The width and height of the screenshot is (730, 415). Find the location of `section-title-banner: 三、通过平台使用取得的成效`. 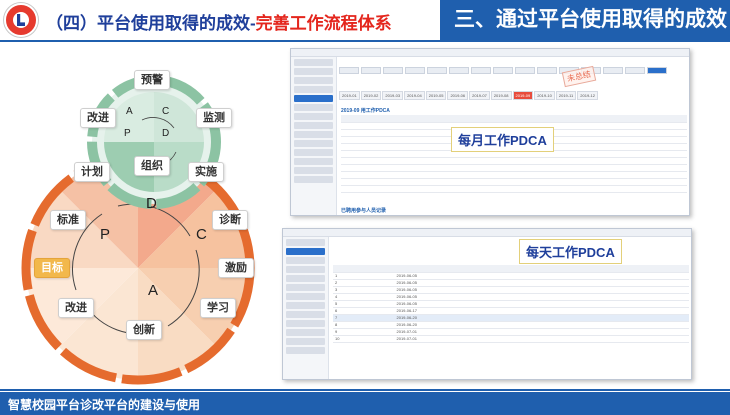

section-title-banner: 三、通过平台使用取得的成效 is located at coordinates (585, 20).